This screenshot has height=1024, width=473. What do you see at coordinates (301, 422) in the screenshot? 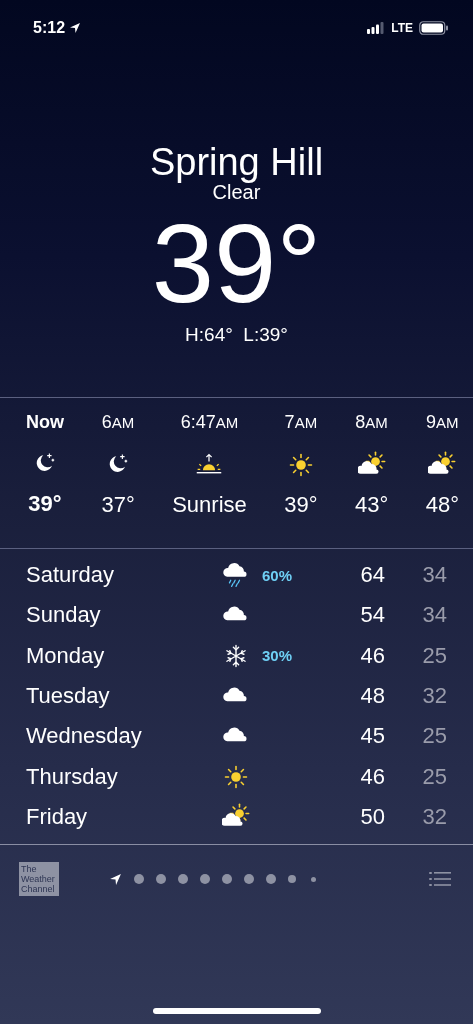
I see `hour-label: 7AM` at bounding box center [301, 422].